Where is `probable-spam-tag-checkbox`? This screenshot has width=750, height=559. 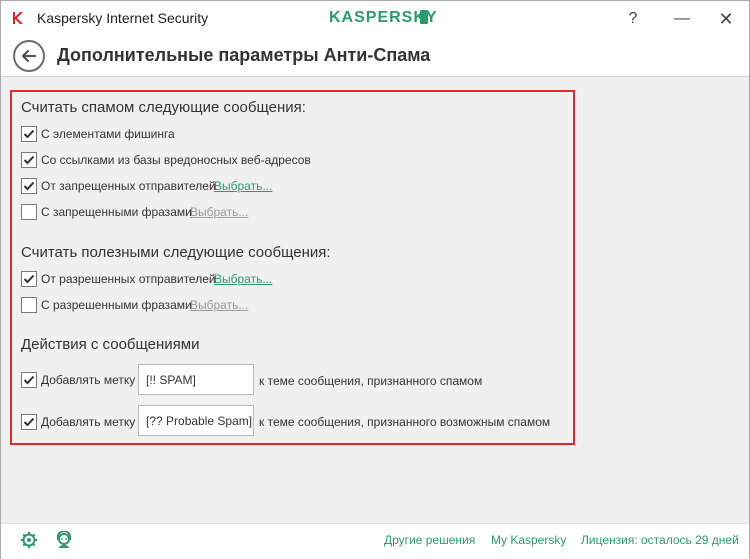 probable-spam-tag-checkbox is located at coordinates (29, 422).